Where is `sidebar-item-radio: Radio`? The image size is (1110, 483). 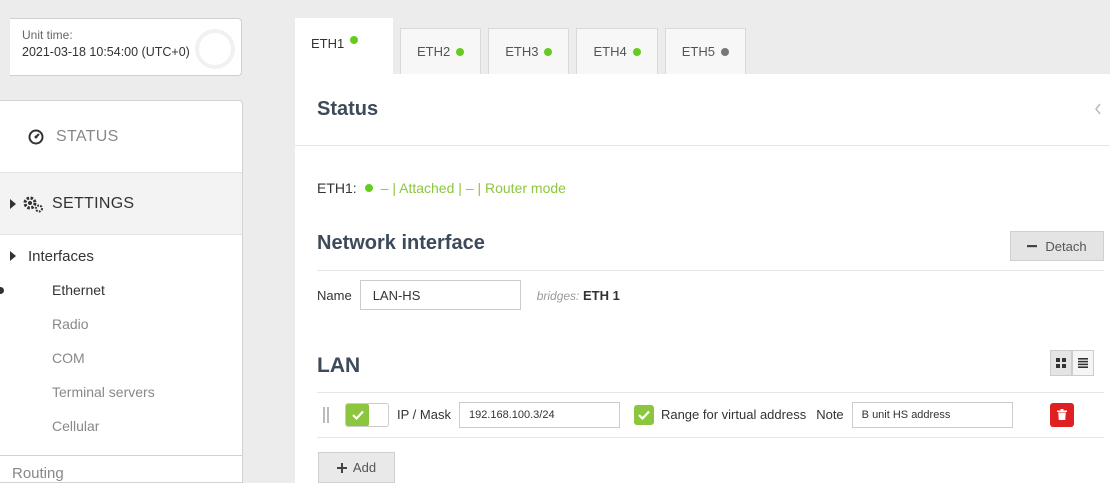 sidebar-item-radio: Radio is located at coordinates (121, 324).